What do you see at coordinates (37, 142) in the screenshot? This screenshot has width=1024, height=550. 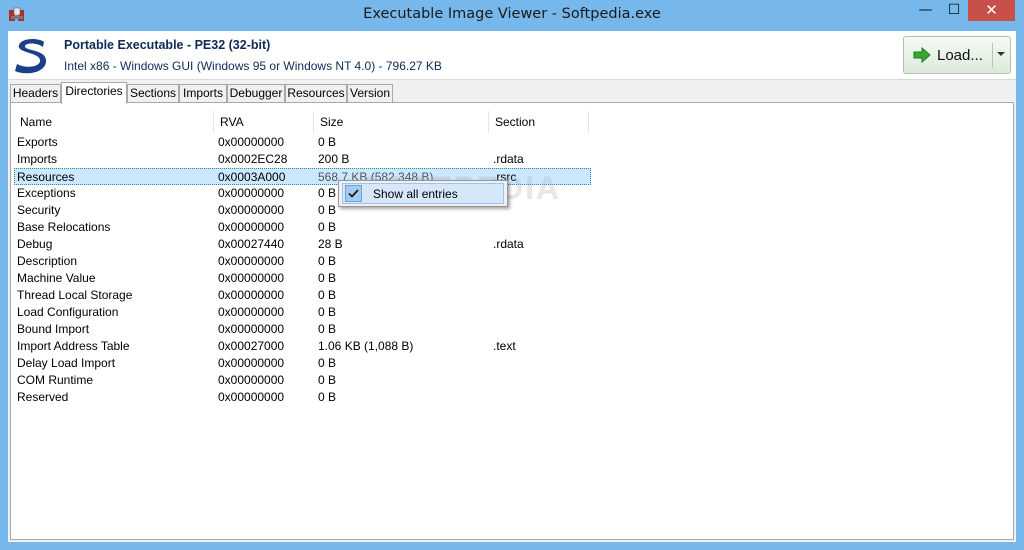 I see `cell-name: Exports` at bounding box center [37, 142].